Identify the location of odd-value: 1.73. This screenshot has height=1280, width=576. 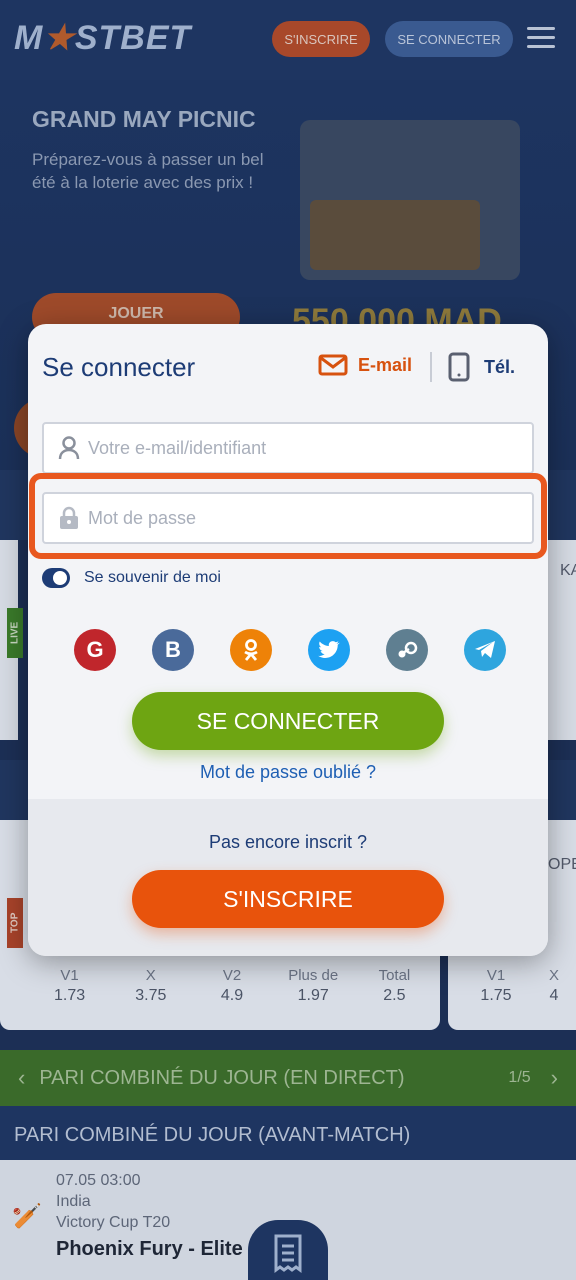
(70, 995).